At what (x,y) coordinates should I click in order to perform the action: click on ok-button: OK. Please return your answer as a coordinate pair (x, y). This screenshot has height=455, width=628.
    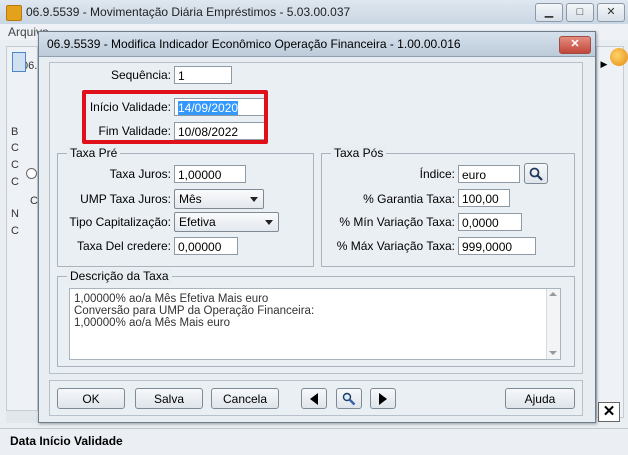
    Looking at the image, I should click on (91, 398).